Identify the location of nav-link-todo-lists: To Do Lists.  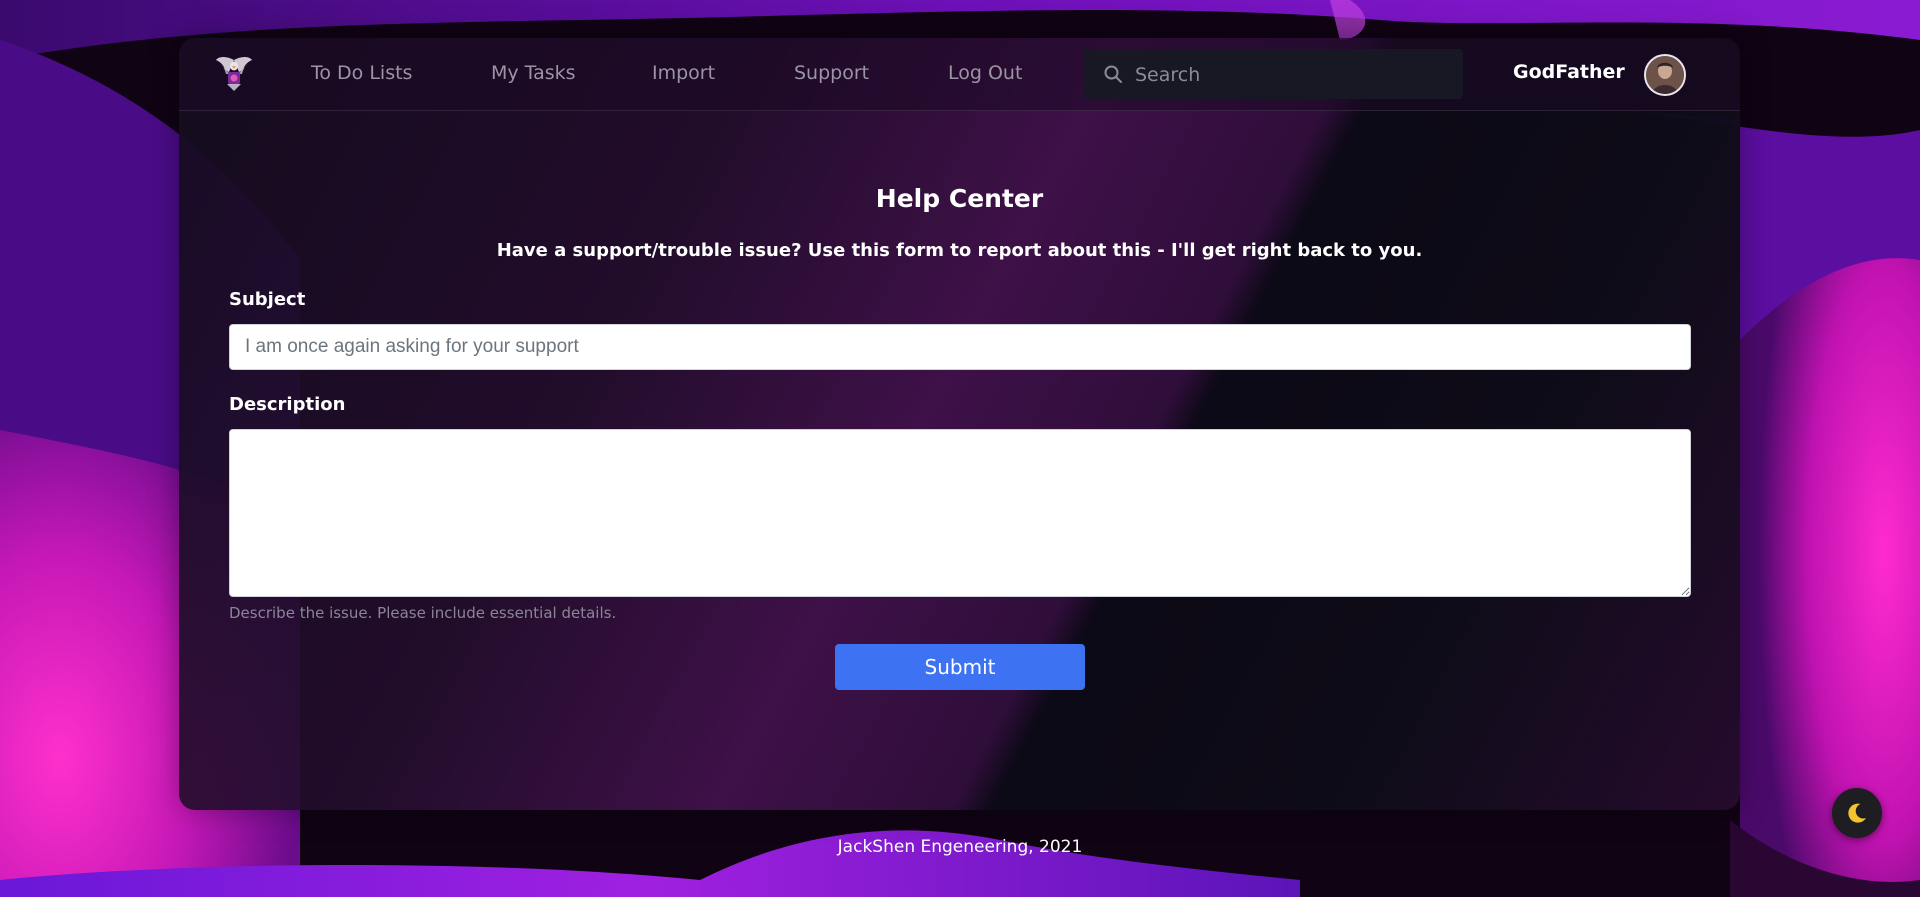
(361, 73).